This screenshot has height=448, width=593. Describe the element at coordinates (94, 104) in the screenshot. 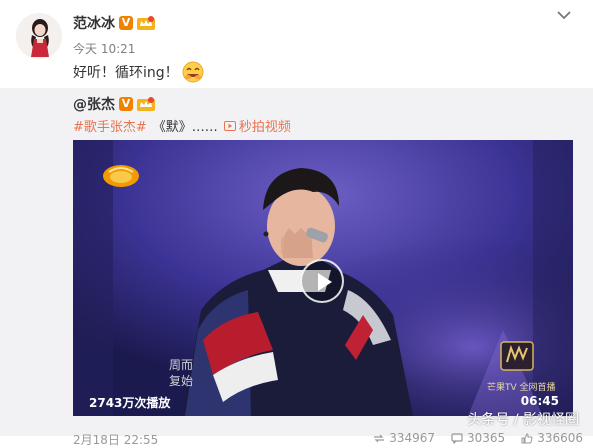

I see `original-author-name: @张杰` at that location.